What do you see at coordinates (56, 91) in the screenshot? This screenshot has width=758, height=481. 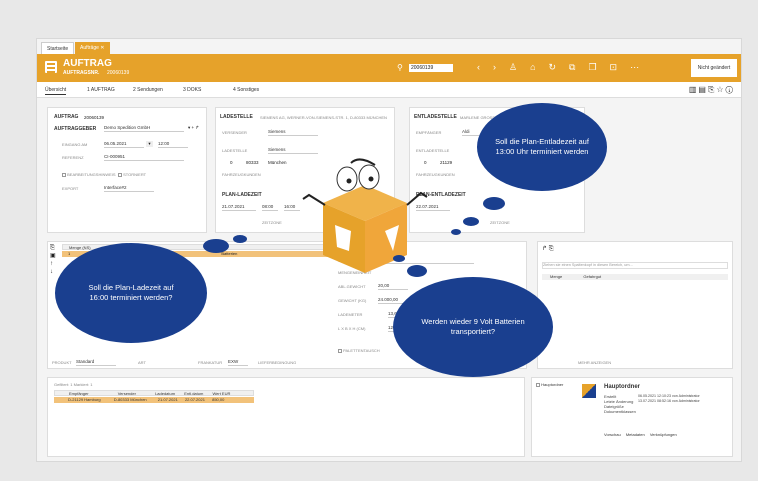 I see `tab-uebersicht: Übersicht` at bounding box center [56, 91].